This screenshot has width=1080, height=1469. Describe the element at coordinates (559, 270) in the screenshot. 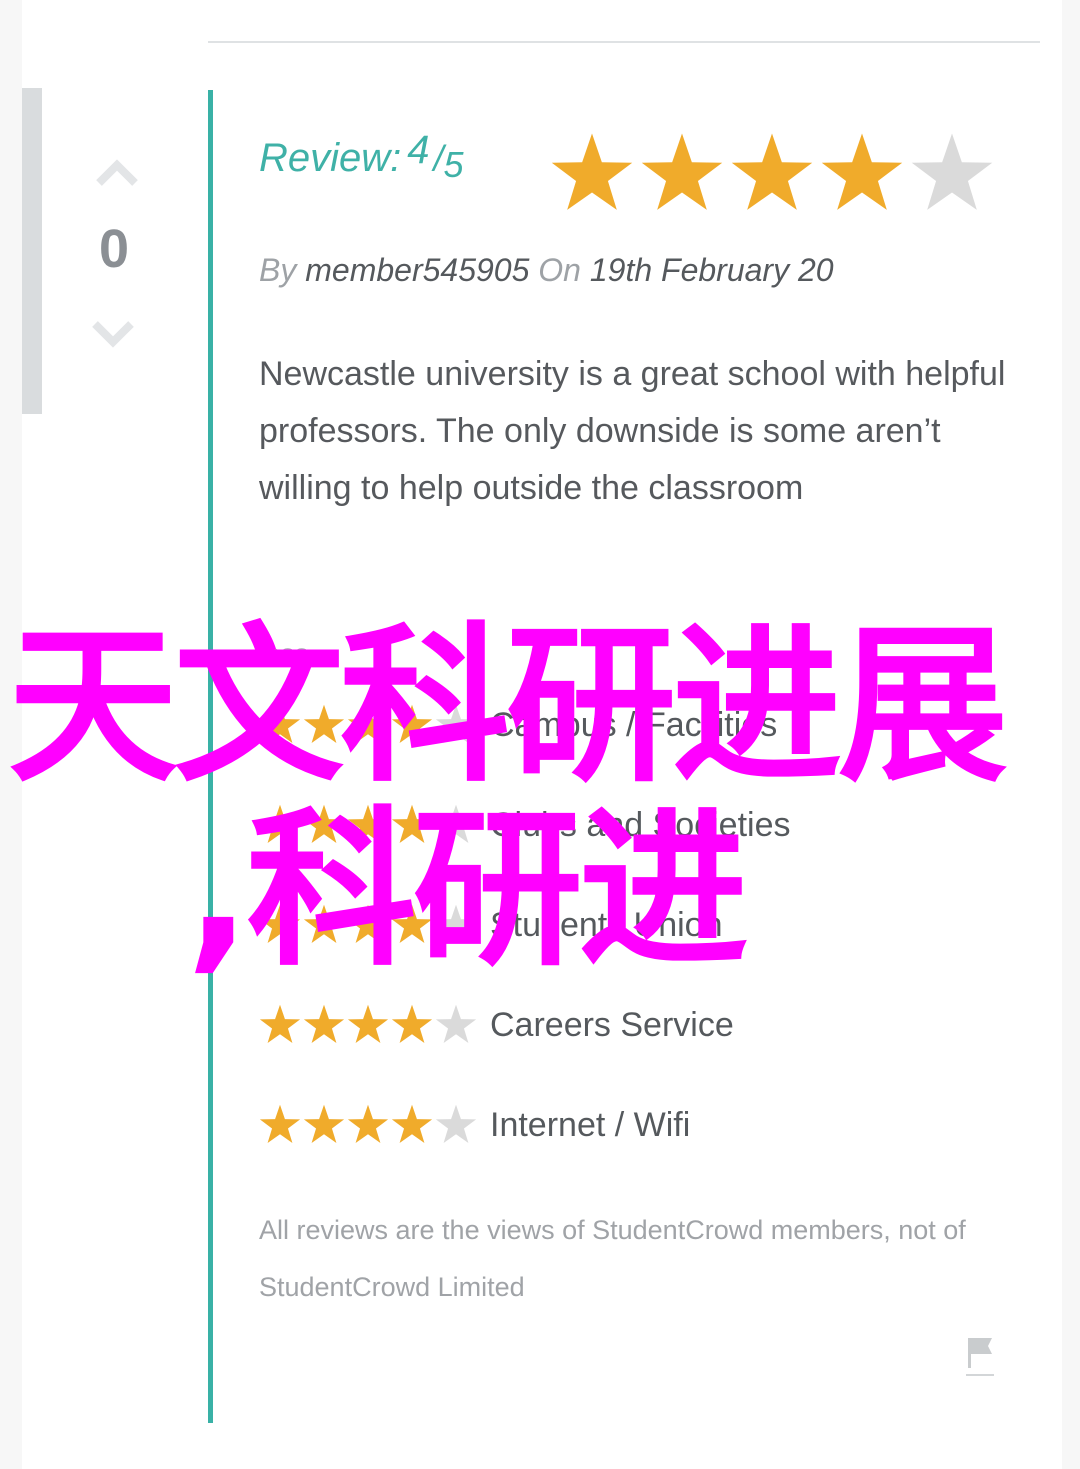

I see `on-label: On` at that location.